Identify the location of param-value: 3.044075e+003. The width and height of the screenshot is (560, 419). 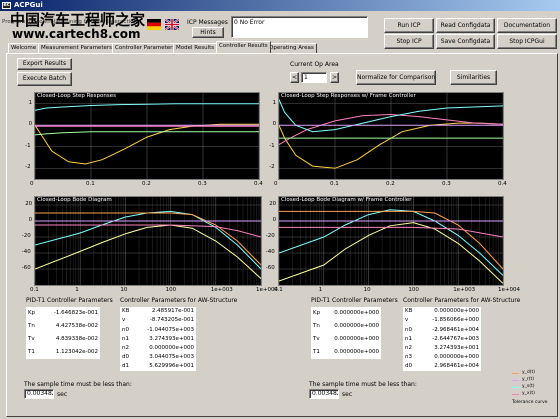
(171, 356).